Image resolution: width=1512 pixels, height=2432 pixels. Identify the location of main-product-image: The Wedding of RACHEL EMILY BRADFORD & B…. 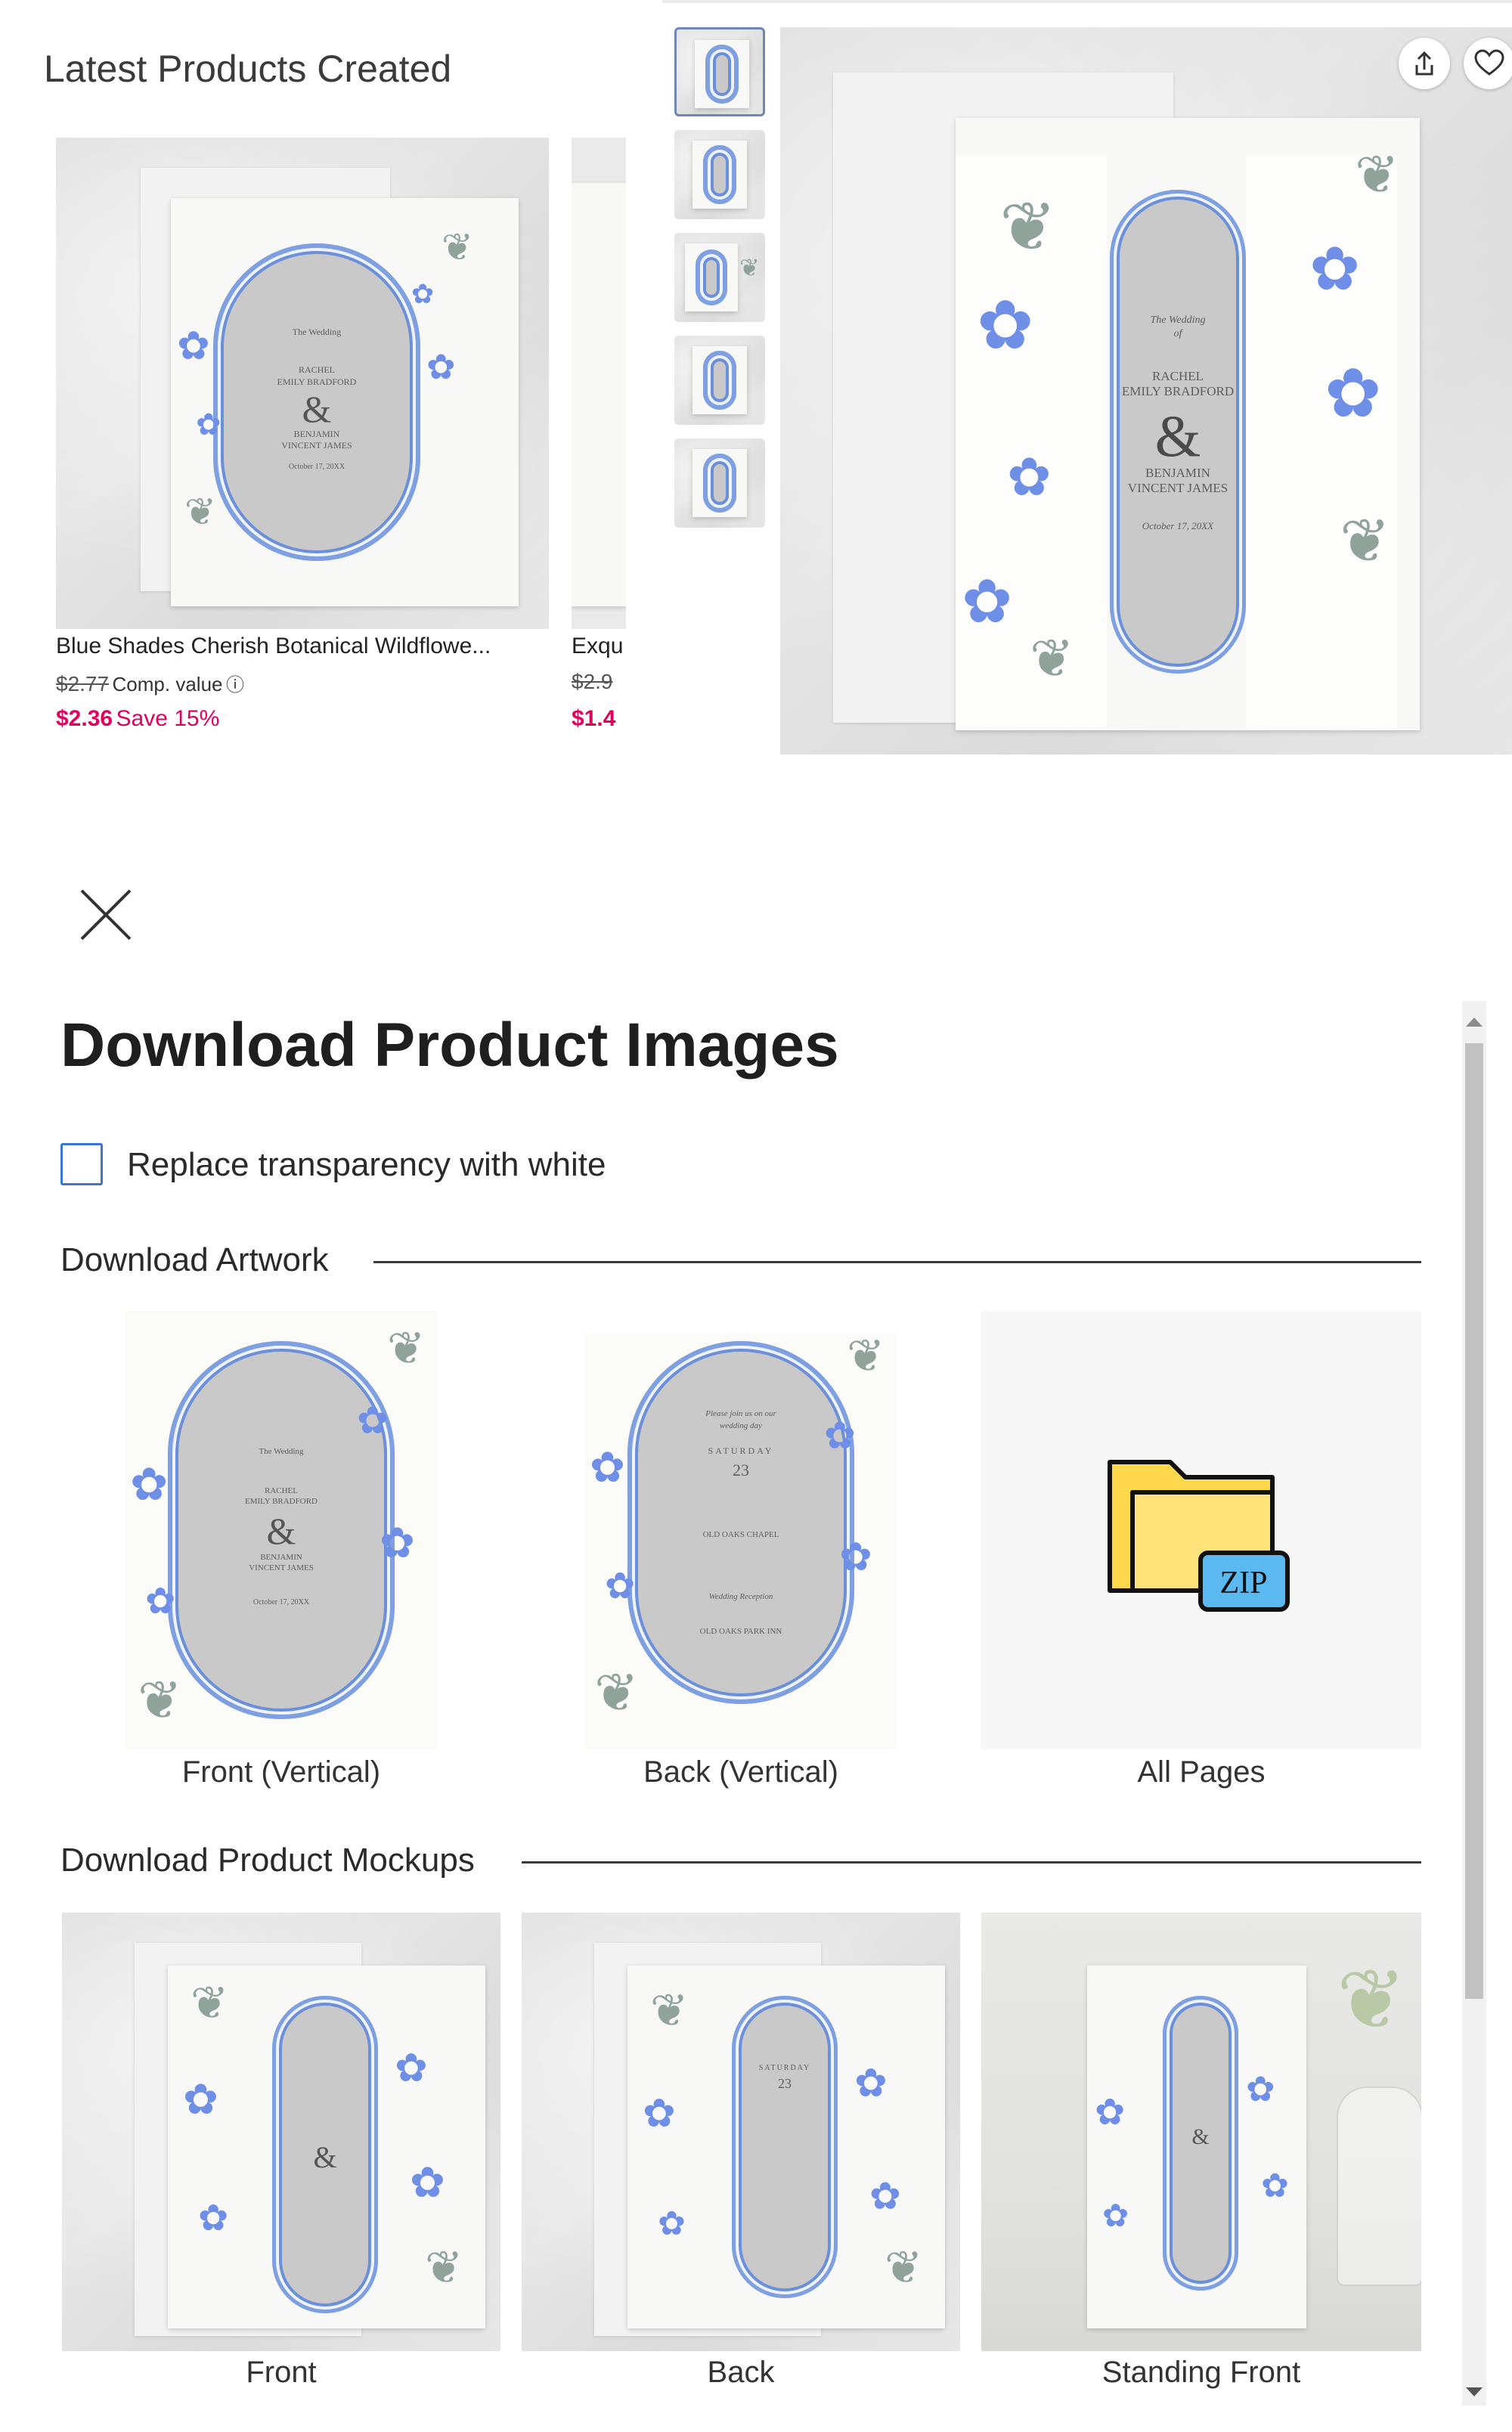
(1146, 391).